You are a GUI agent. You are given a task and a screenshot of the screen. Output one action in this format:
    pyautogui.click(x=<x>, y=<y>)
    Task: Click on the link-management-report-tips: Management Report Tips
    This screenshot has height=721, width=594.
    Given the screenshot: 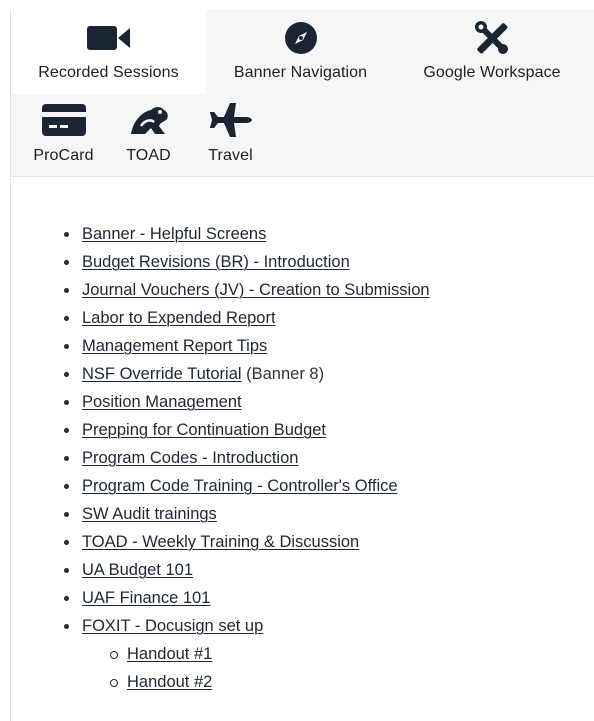 What is the action you would take?
    pyautogui.click(x=174, y=346)
    